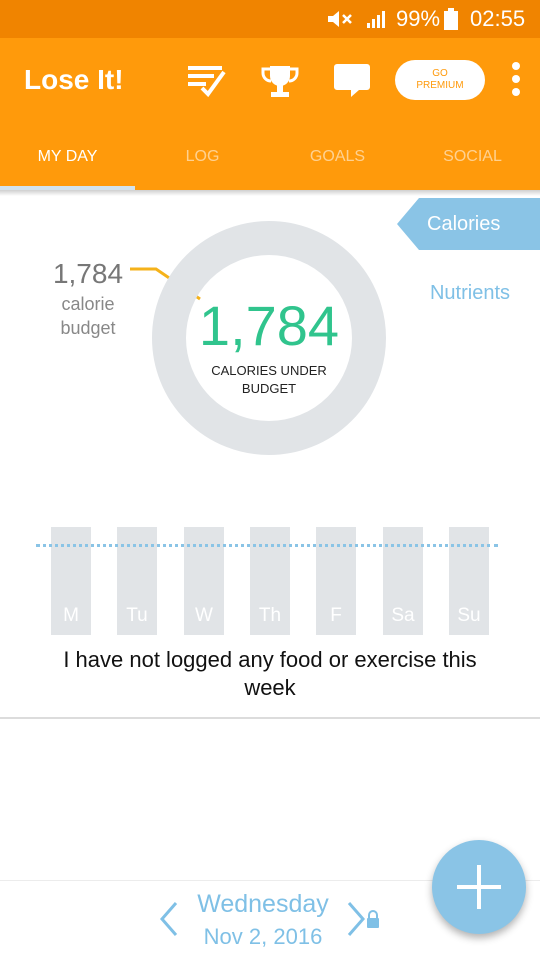  I want to click on tab-log: LOG, so click(202, 156).